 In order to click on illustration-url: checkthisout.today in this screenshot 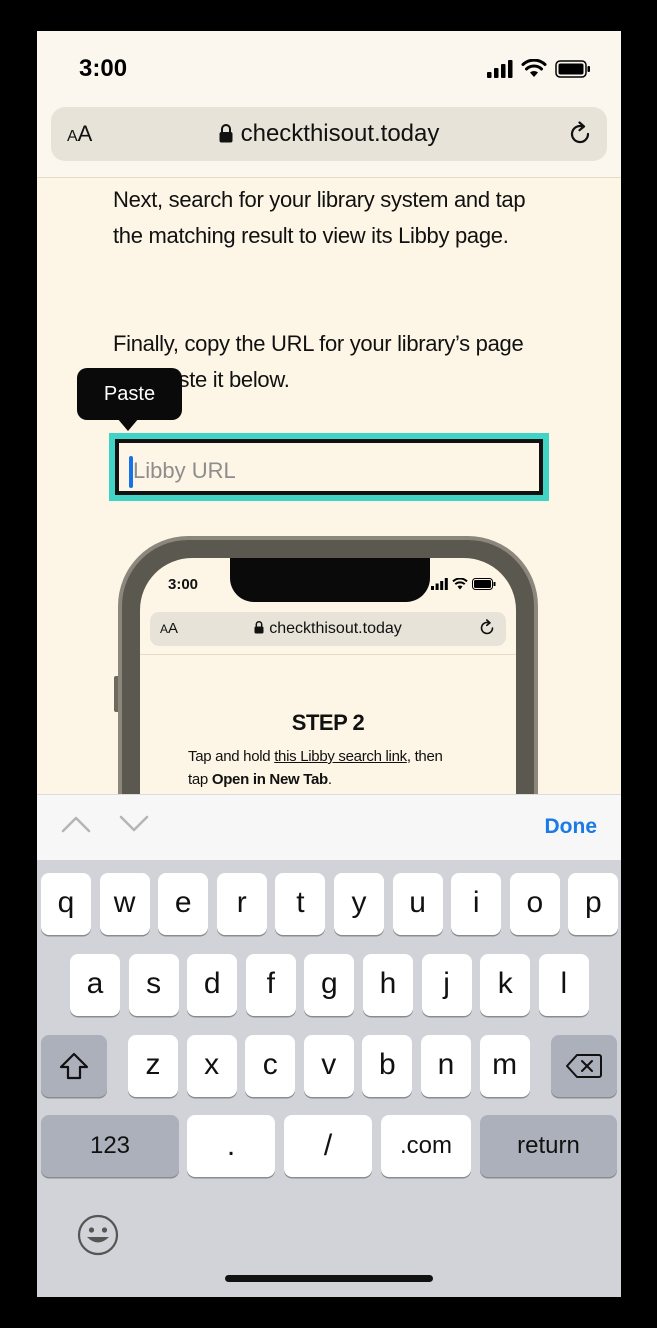, I will do `click(328, 629)`.